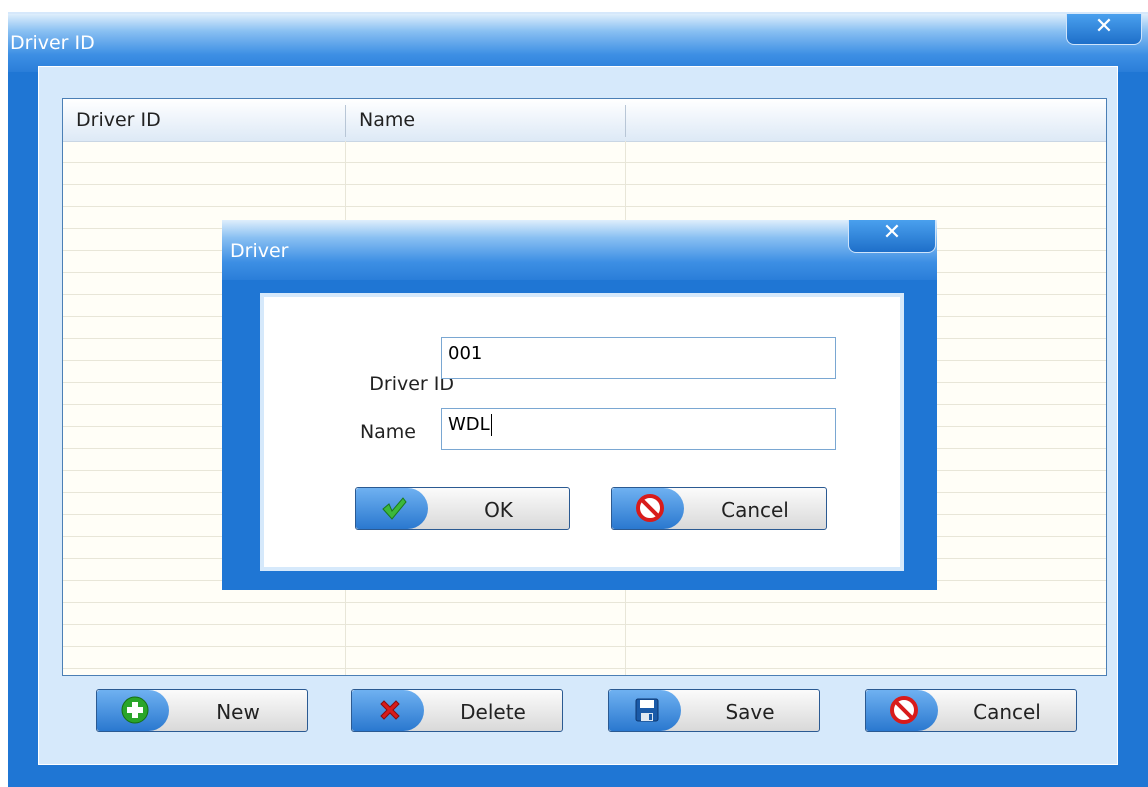 The width and height of the screenshot is (1148, 787). I want to click on window-close-button: ✕, so click(1104, 29).